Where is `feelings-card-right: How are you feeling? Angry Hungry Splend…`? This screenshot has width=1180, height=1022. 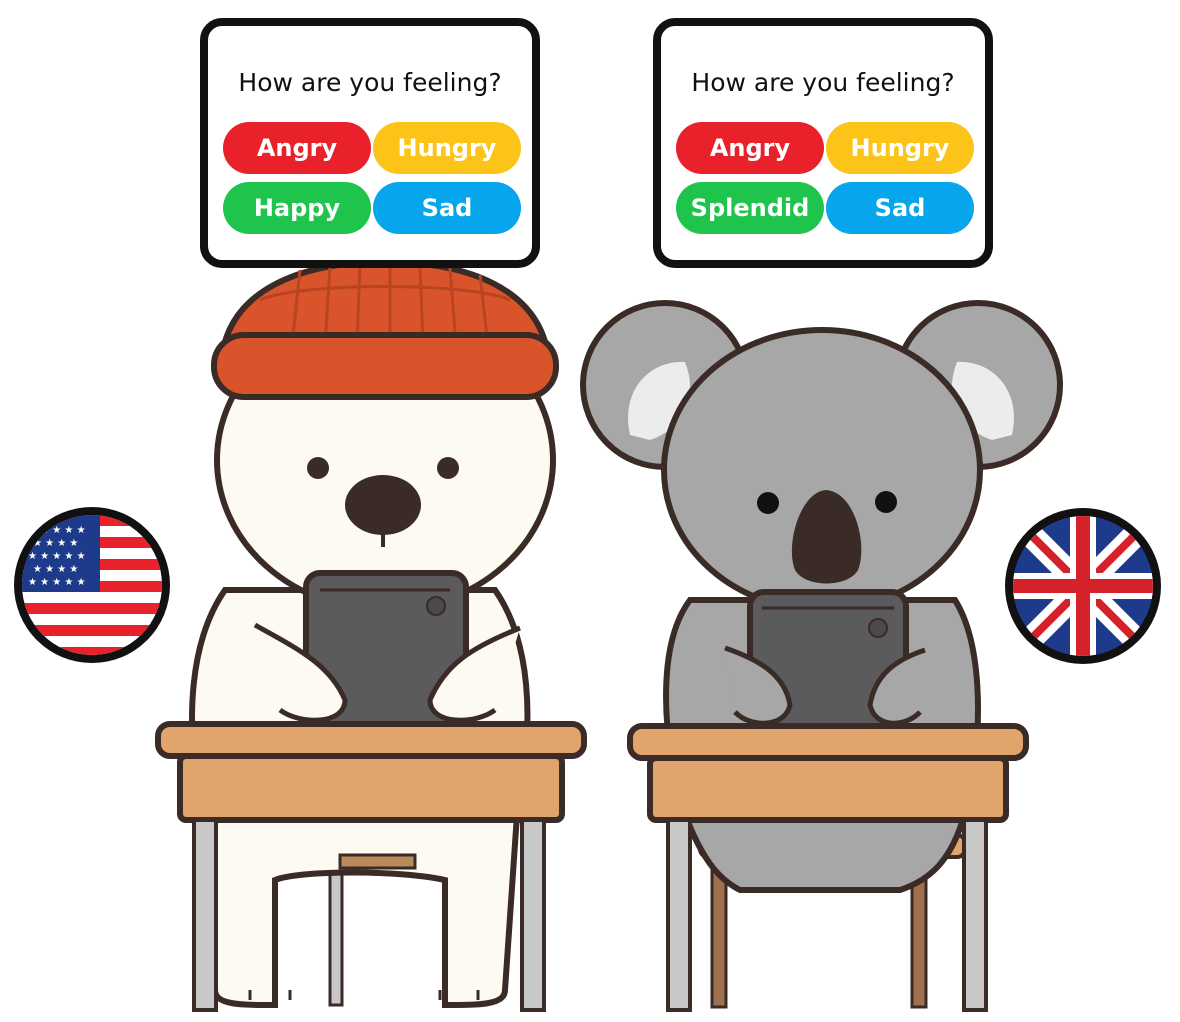 feelings-card-right: How are you feeling? Angry Hungry Splend… is located at coordinates (823, 143).